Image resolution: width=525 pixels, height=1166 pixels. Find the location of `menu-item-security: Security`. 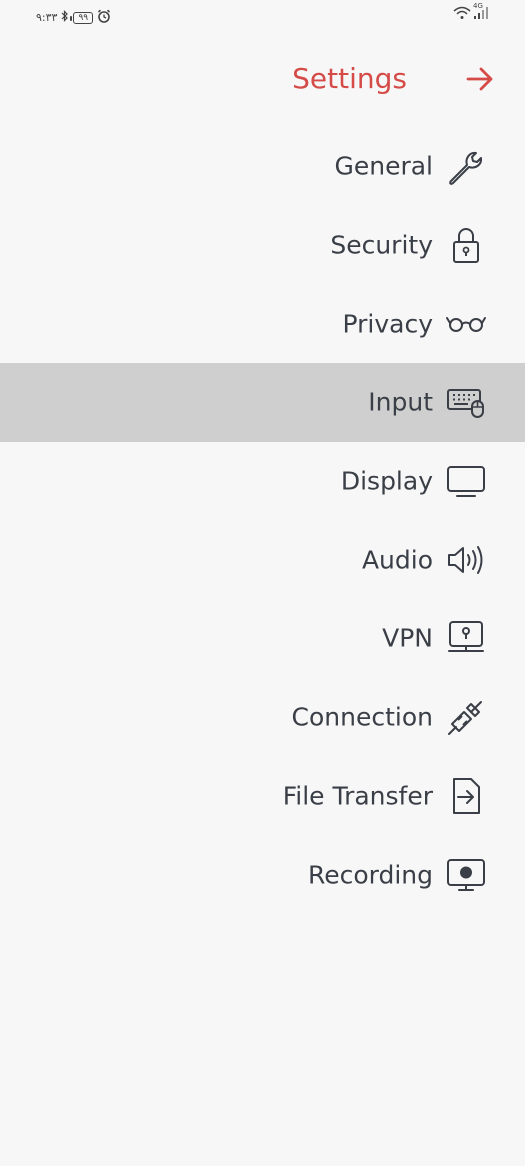

menu-item-security: Security is located at coordinates (262, 245).